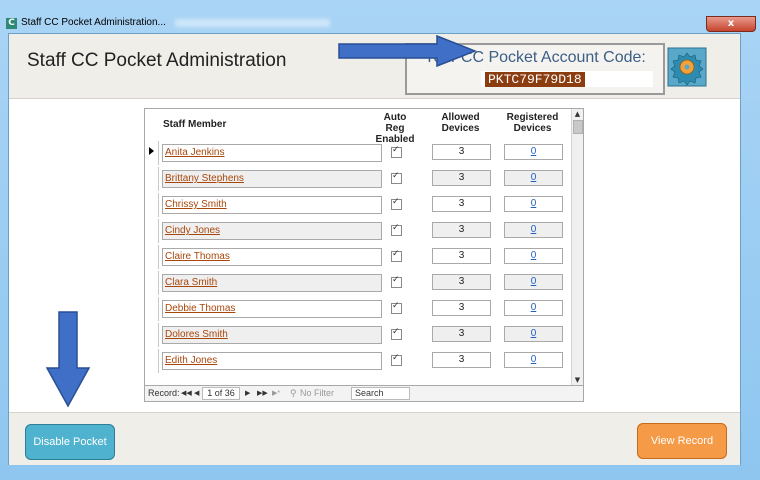 The width and height of the screenshot is (760, 480). I want to click on record-label: Record:, so click(164, 393).